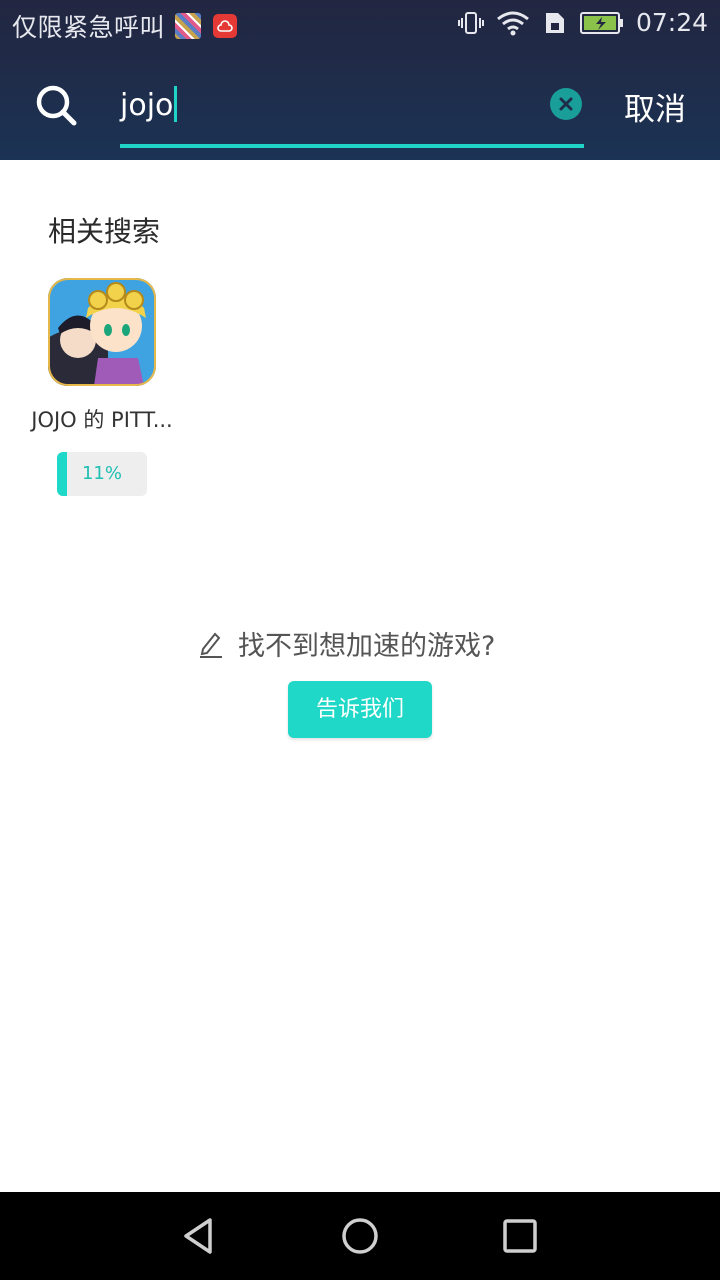  Describe the element at coordinates (470, 22) in the screenshot. I see `vibrate-icon` at that location.